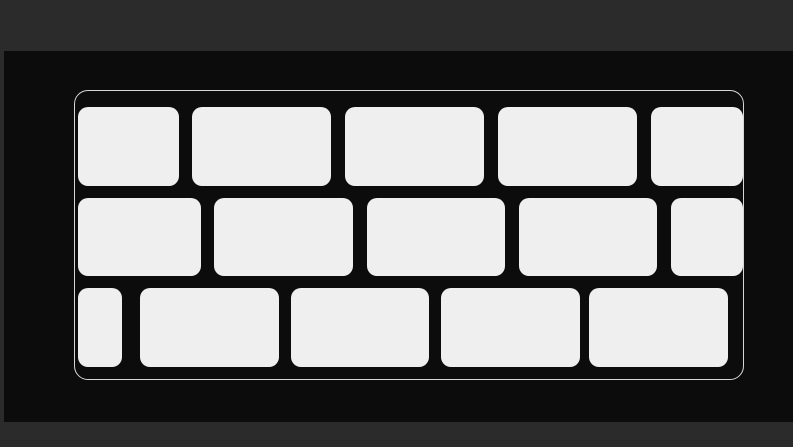  What do you see at coordinates (658, 327) in the screenshot?
I see `tile-r3-c5` at bounding box center [658, 327].